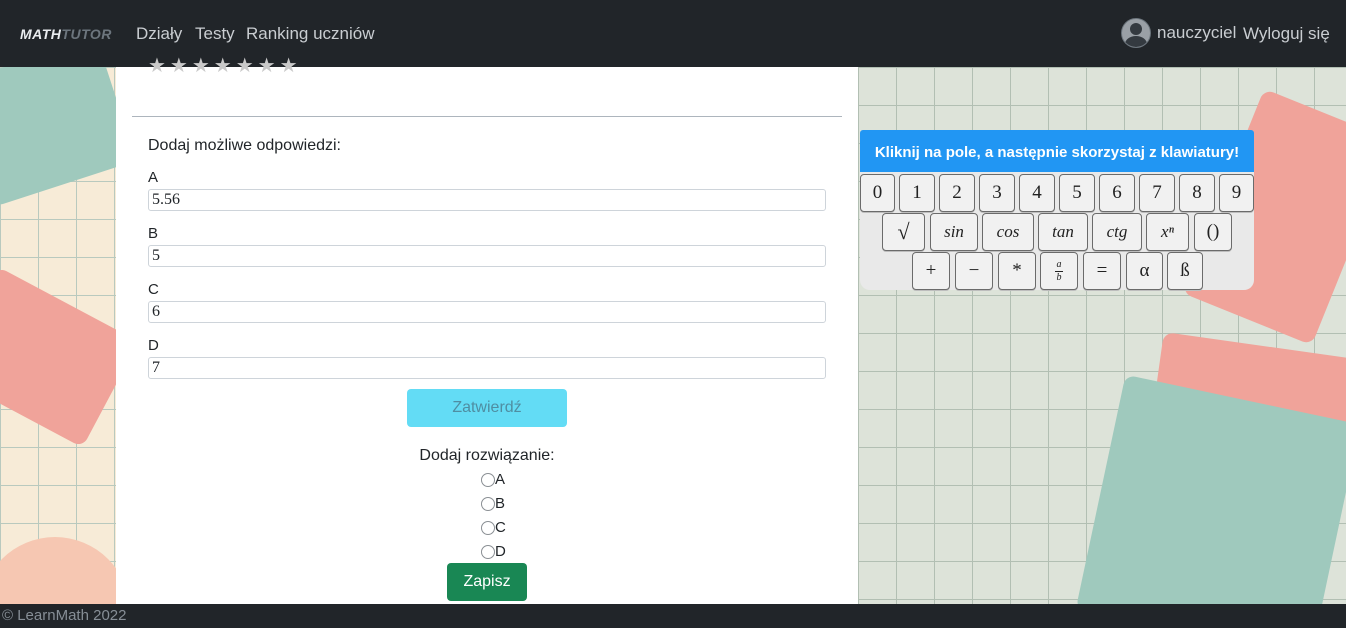 Image resolution: width=1346 pixels, height=628 pixels. What do you see at coordinates (487, 116) in the screenshot?
I see `divider` at bounding box center [487, 116].